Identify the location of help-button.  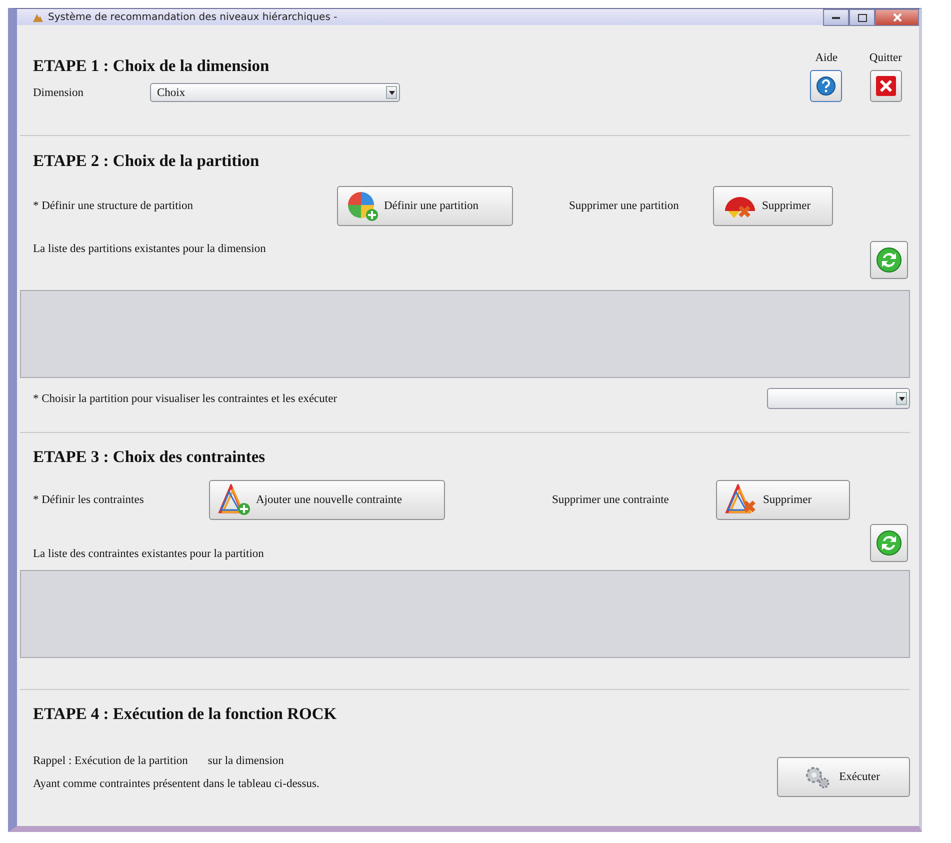
(826, 86).